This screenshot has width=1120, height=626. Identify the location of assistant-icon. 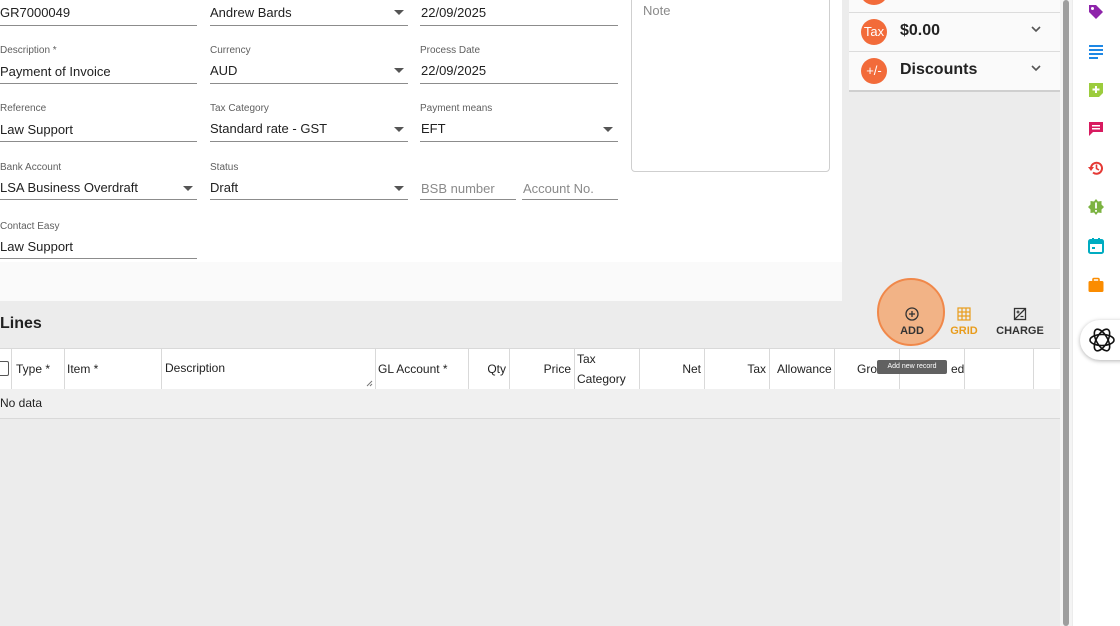
(1102, 340).